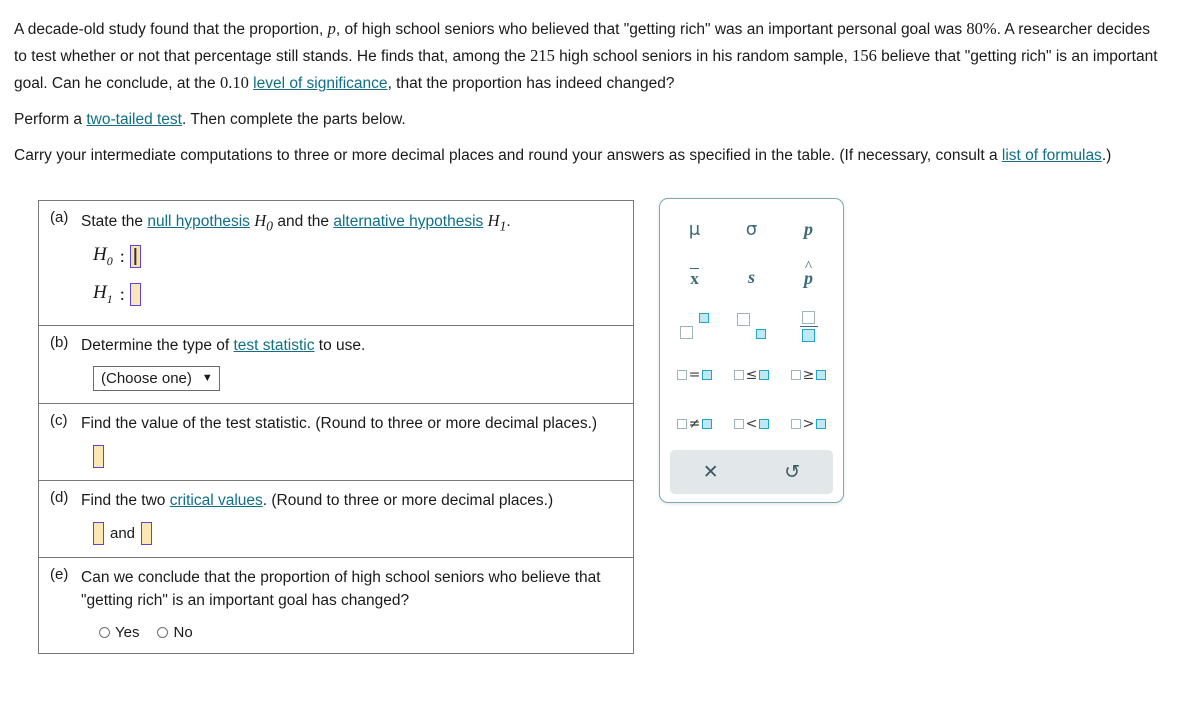 This screenshot has width=1200, height=722. I want to click on test-statistic-select-value: (Choose one), so click(146, 379).